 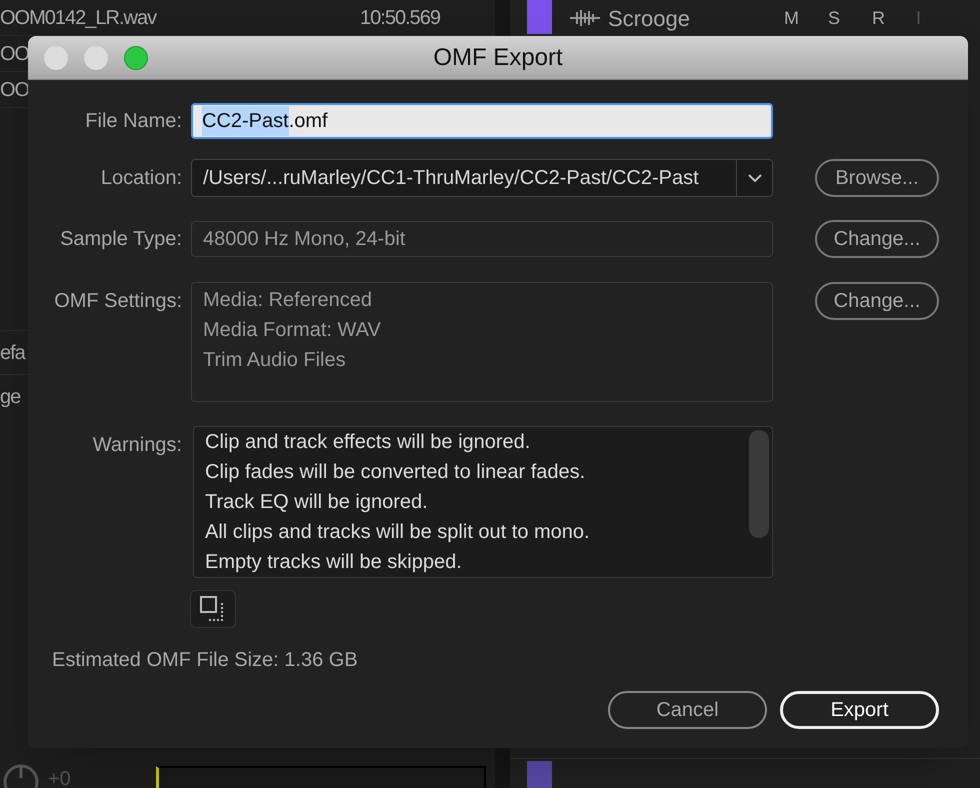 What do you see at coordinates (498, 57) in the screenshot?
I see `window-title: OMF Export` at bounding box center [498, 57].